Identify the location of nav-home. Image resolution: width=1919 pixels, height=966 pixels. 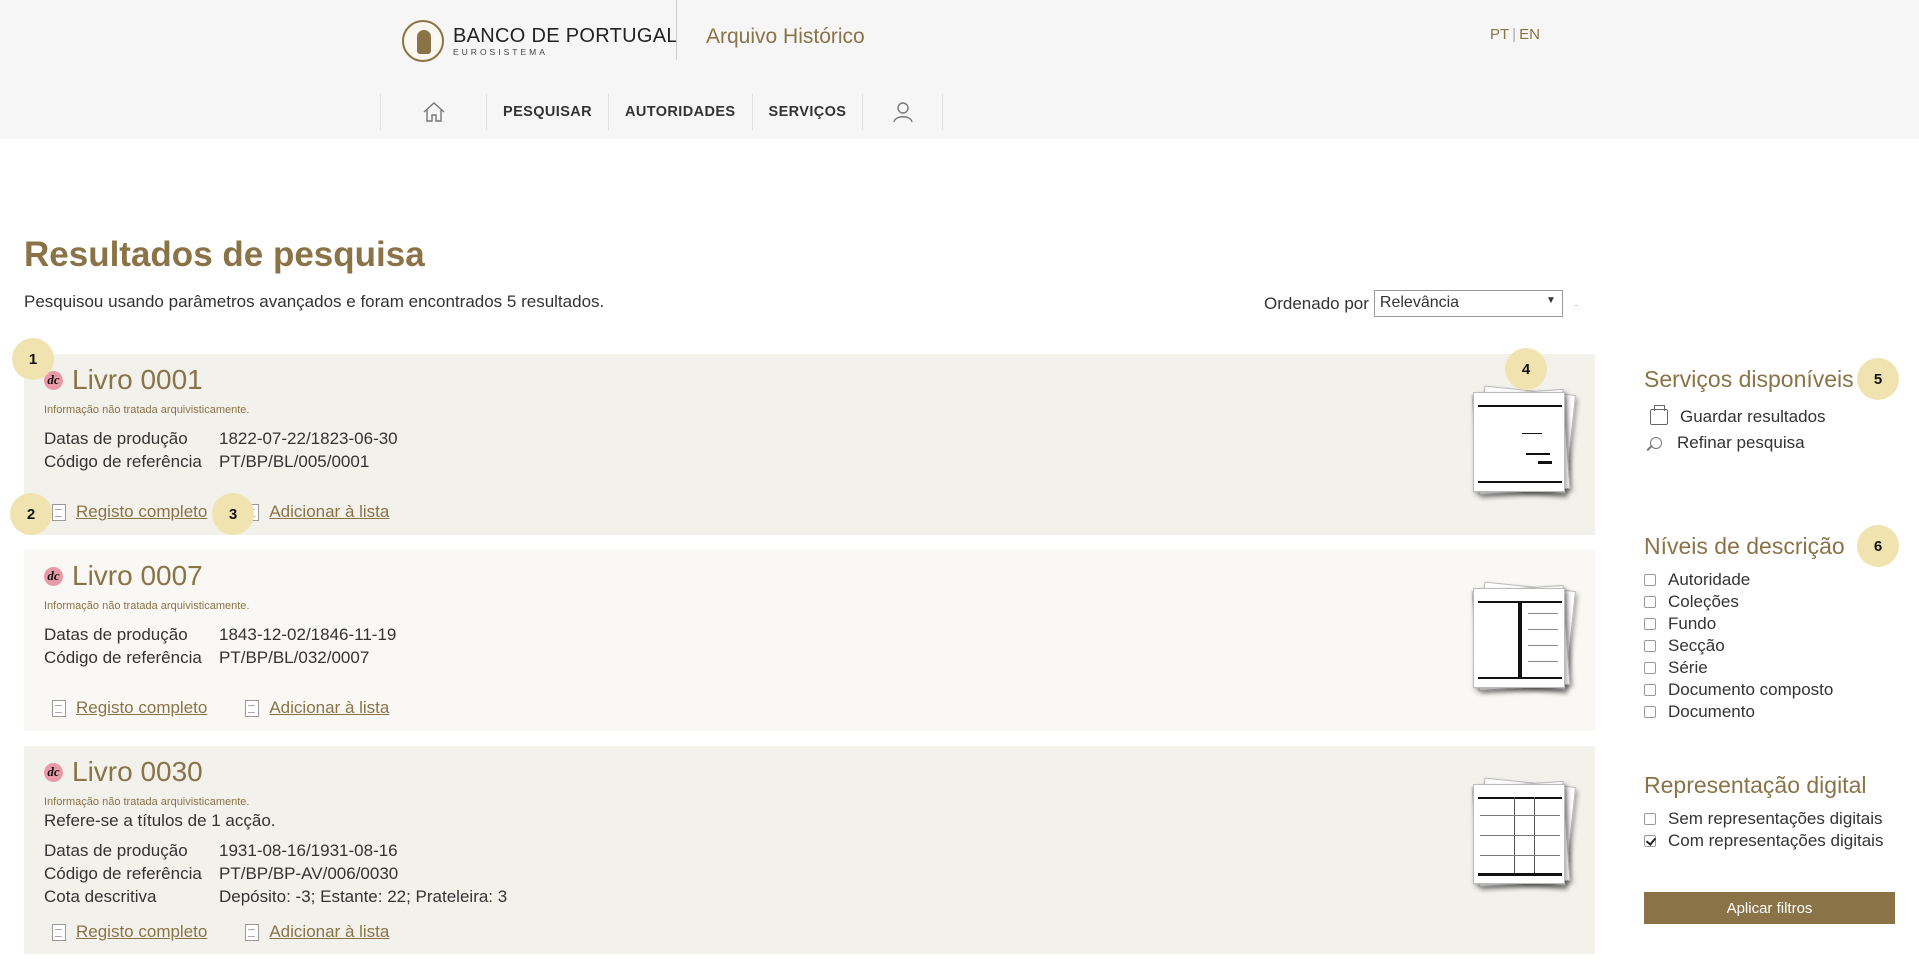
(433, 112).